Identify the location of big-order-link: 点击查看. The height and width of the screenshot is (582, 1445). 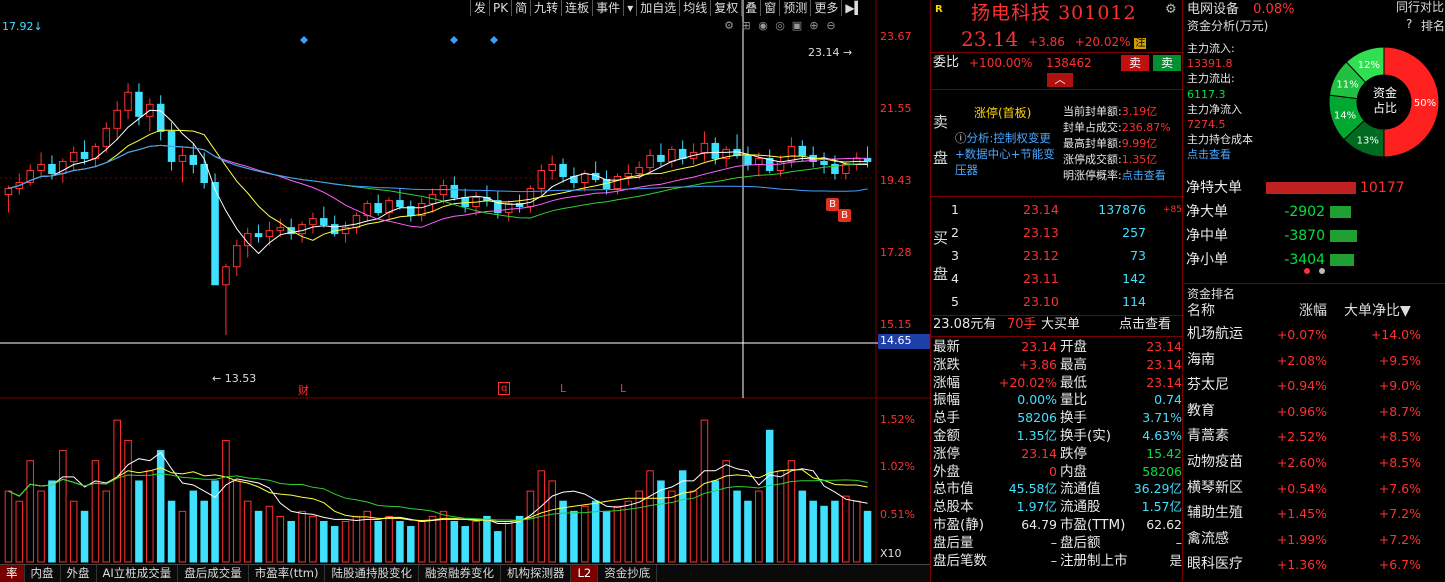
(1145, 325).